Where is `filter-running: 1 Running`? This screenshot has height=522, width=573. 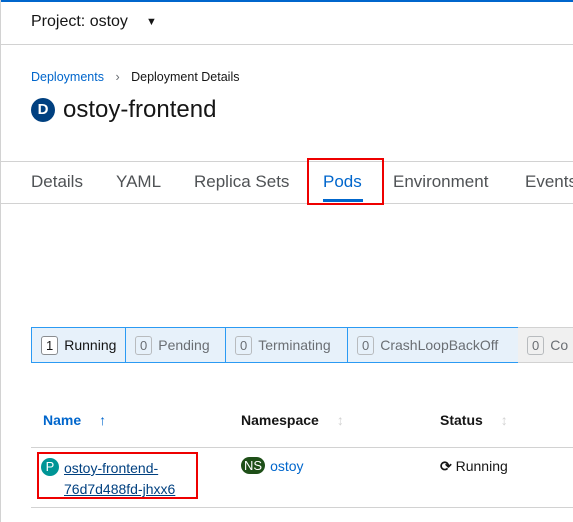
filter-running: 1 Running is located at coordinates (78, 345).